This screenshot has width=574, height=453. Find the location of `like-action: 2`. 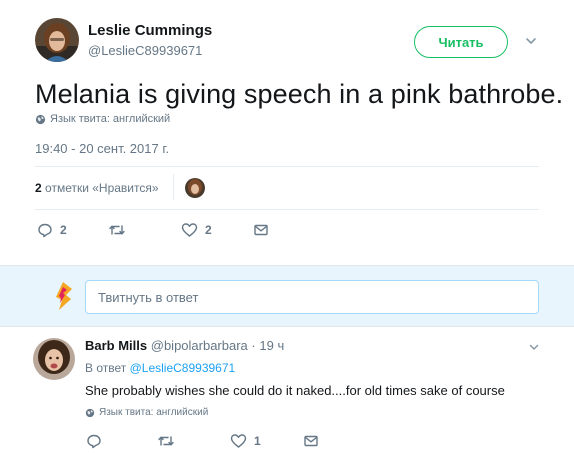

like-action: 2 is located at coordinates (196, 230).